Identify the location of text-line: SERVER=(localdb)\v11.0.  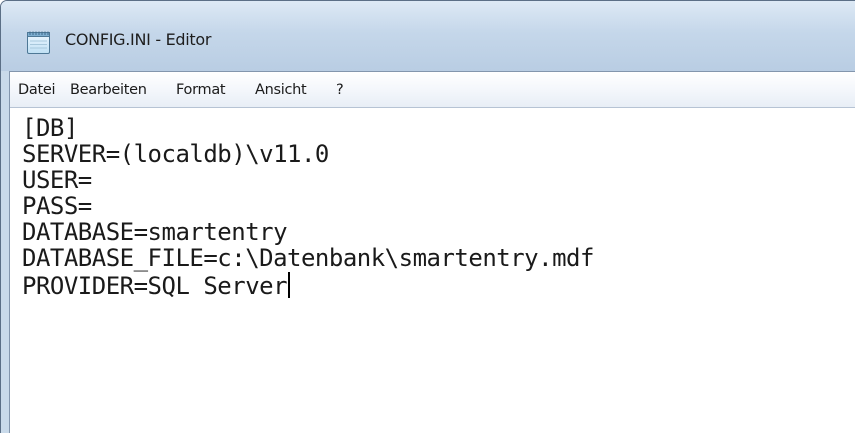
(175, 154).